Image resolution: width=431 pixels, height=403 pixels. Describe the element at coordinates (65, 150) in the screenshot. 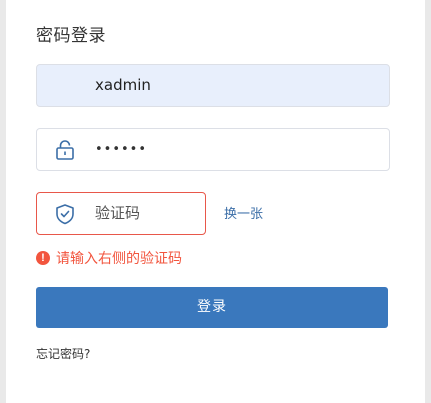

I see `lock-icon` at that location.